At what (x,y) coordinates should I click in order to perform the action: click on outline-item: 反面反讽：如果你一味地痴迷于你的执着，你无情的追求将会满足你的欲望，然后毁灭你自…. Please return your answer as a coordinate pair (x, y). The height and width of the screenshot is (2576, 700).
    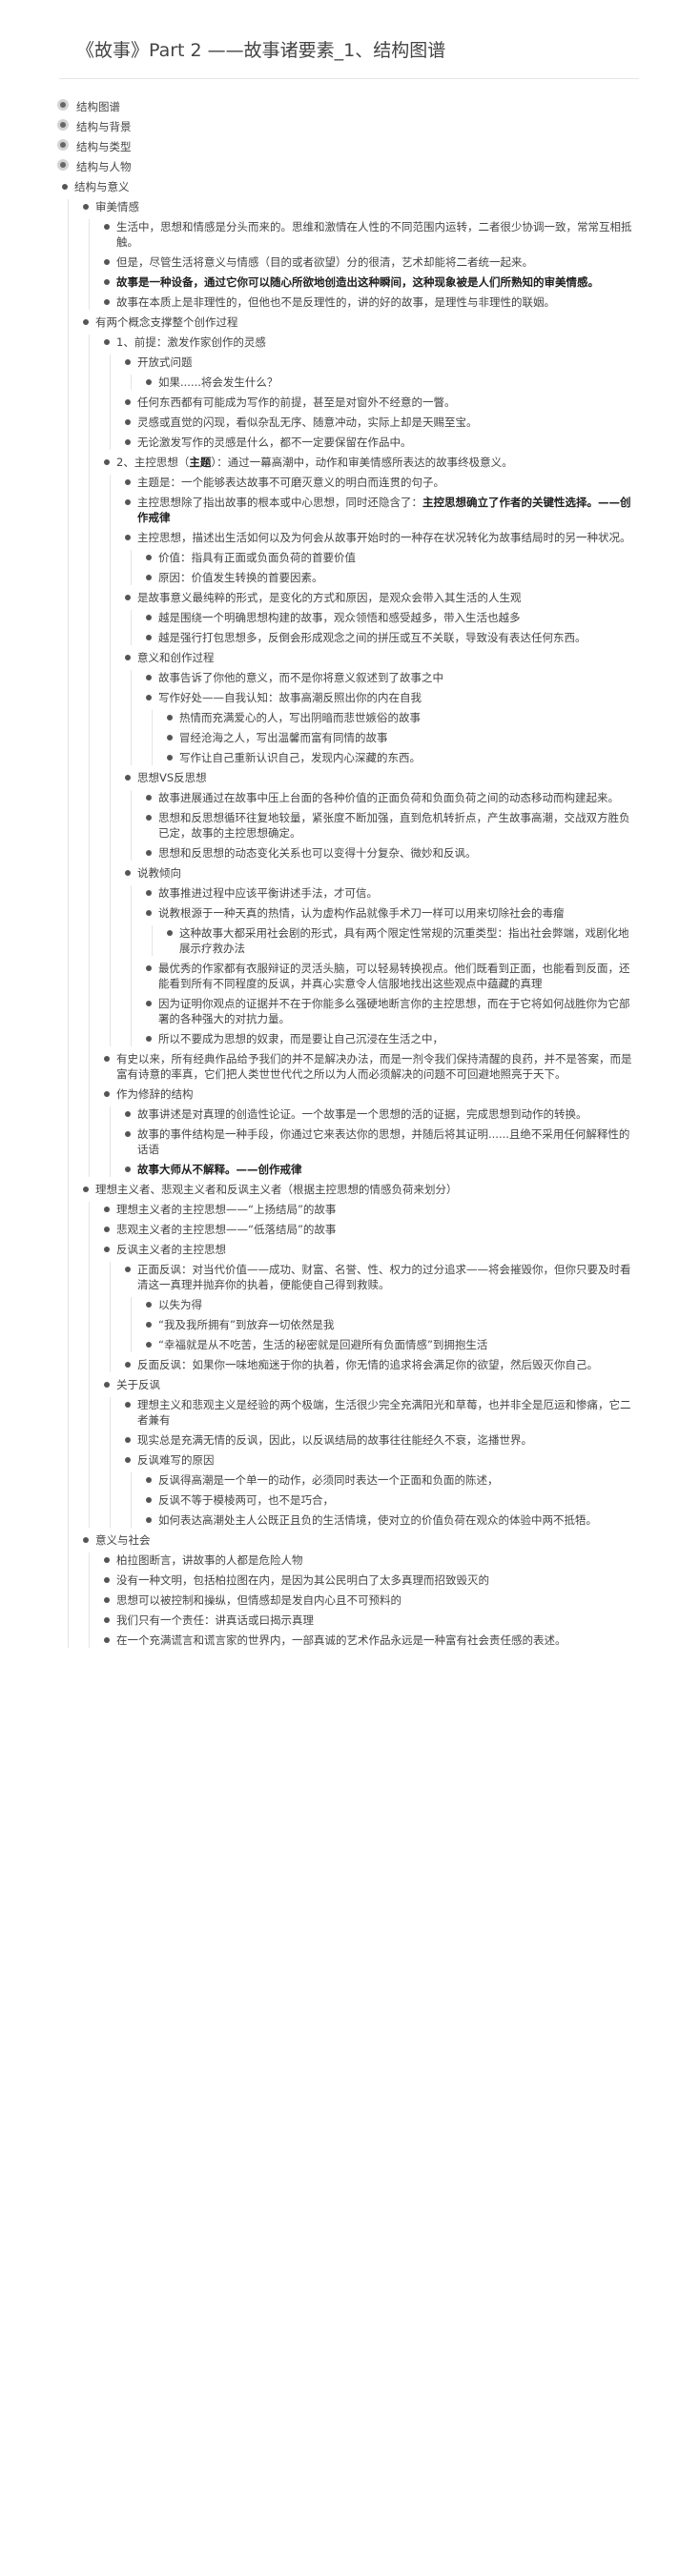
    Looking at the image, I should click on (380, 1364).